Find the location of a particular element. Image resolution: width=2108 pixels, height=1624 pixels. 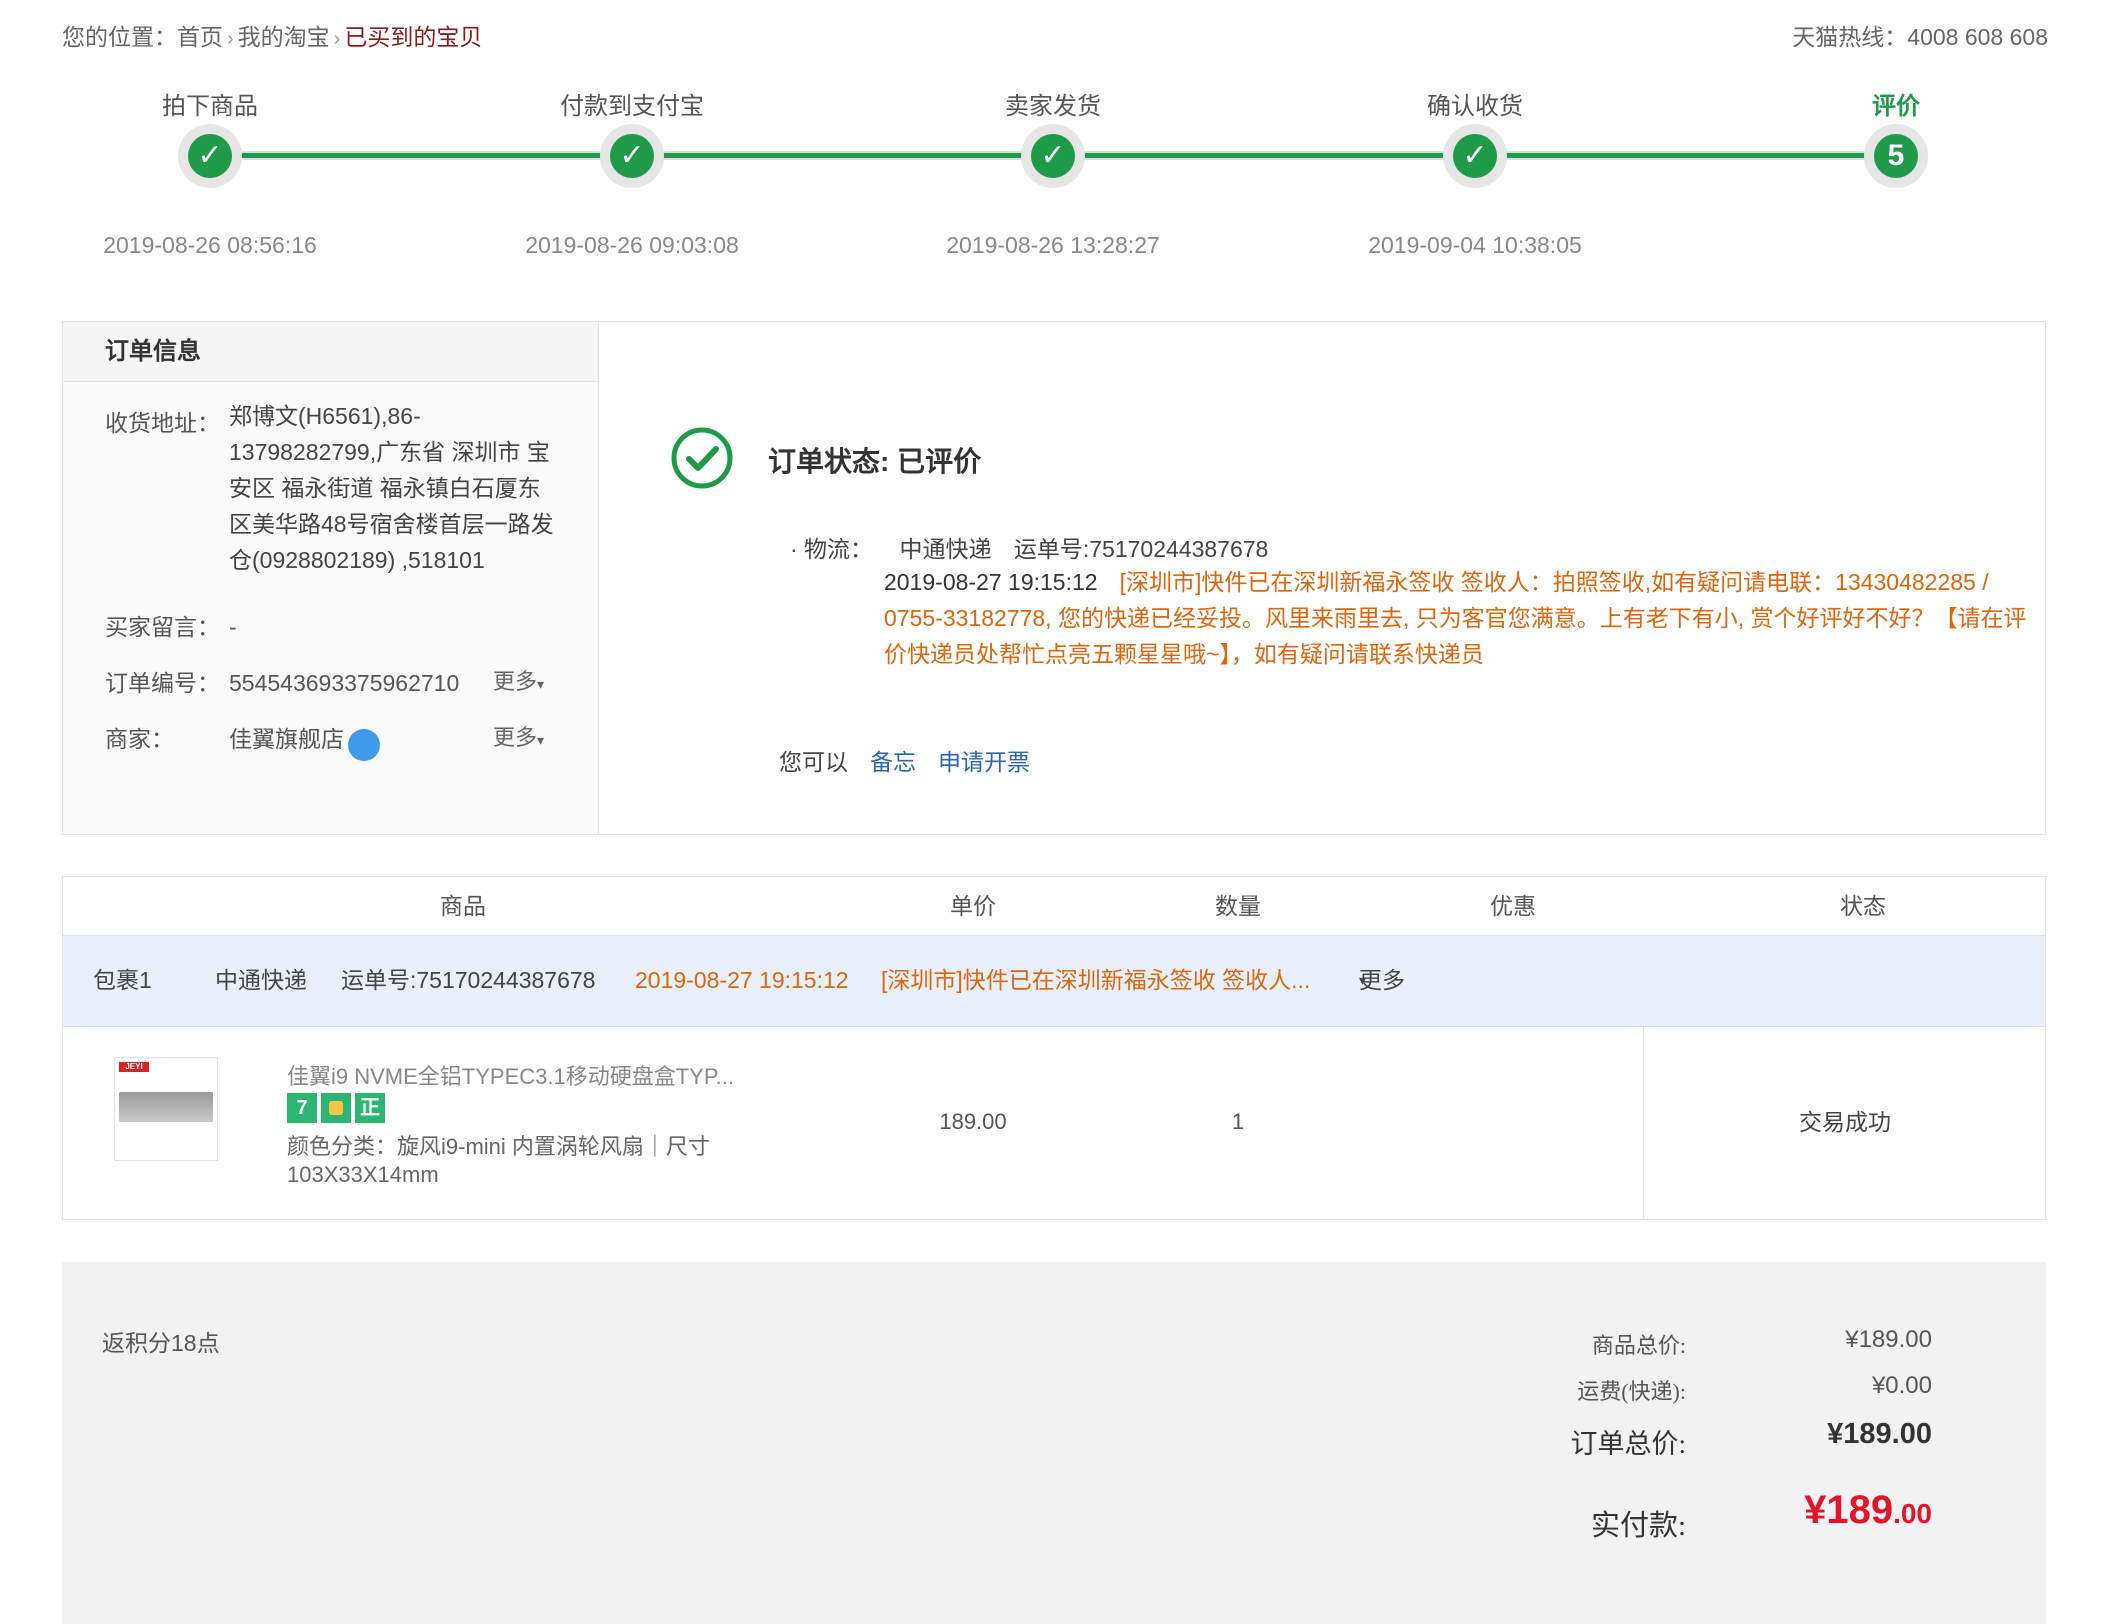

paid-value: ¥189.00 is located at coordinates (1868, 1510).